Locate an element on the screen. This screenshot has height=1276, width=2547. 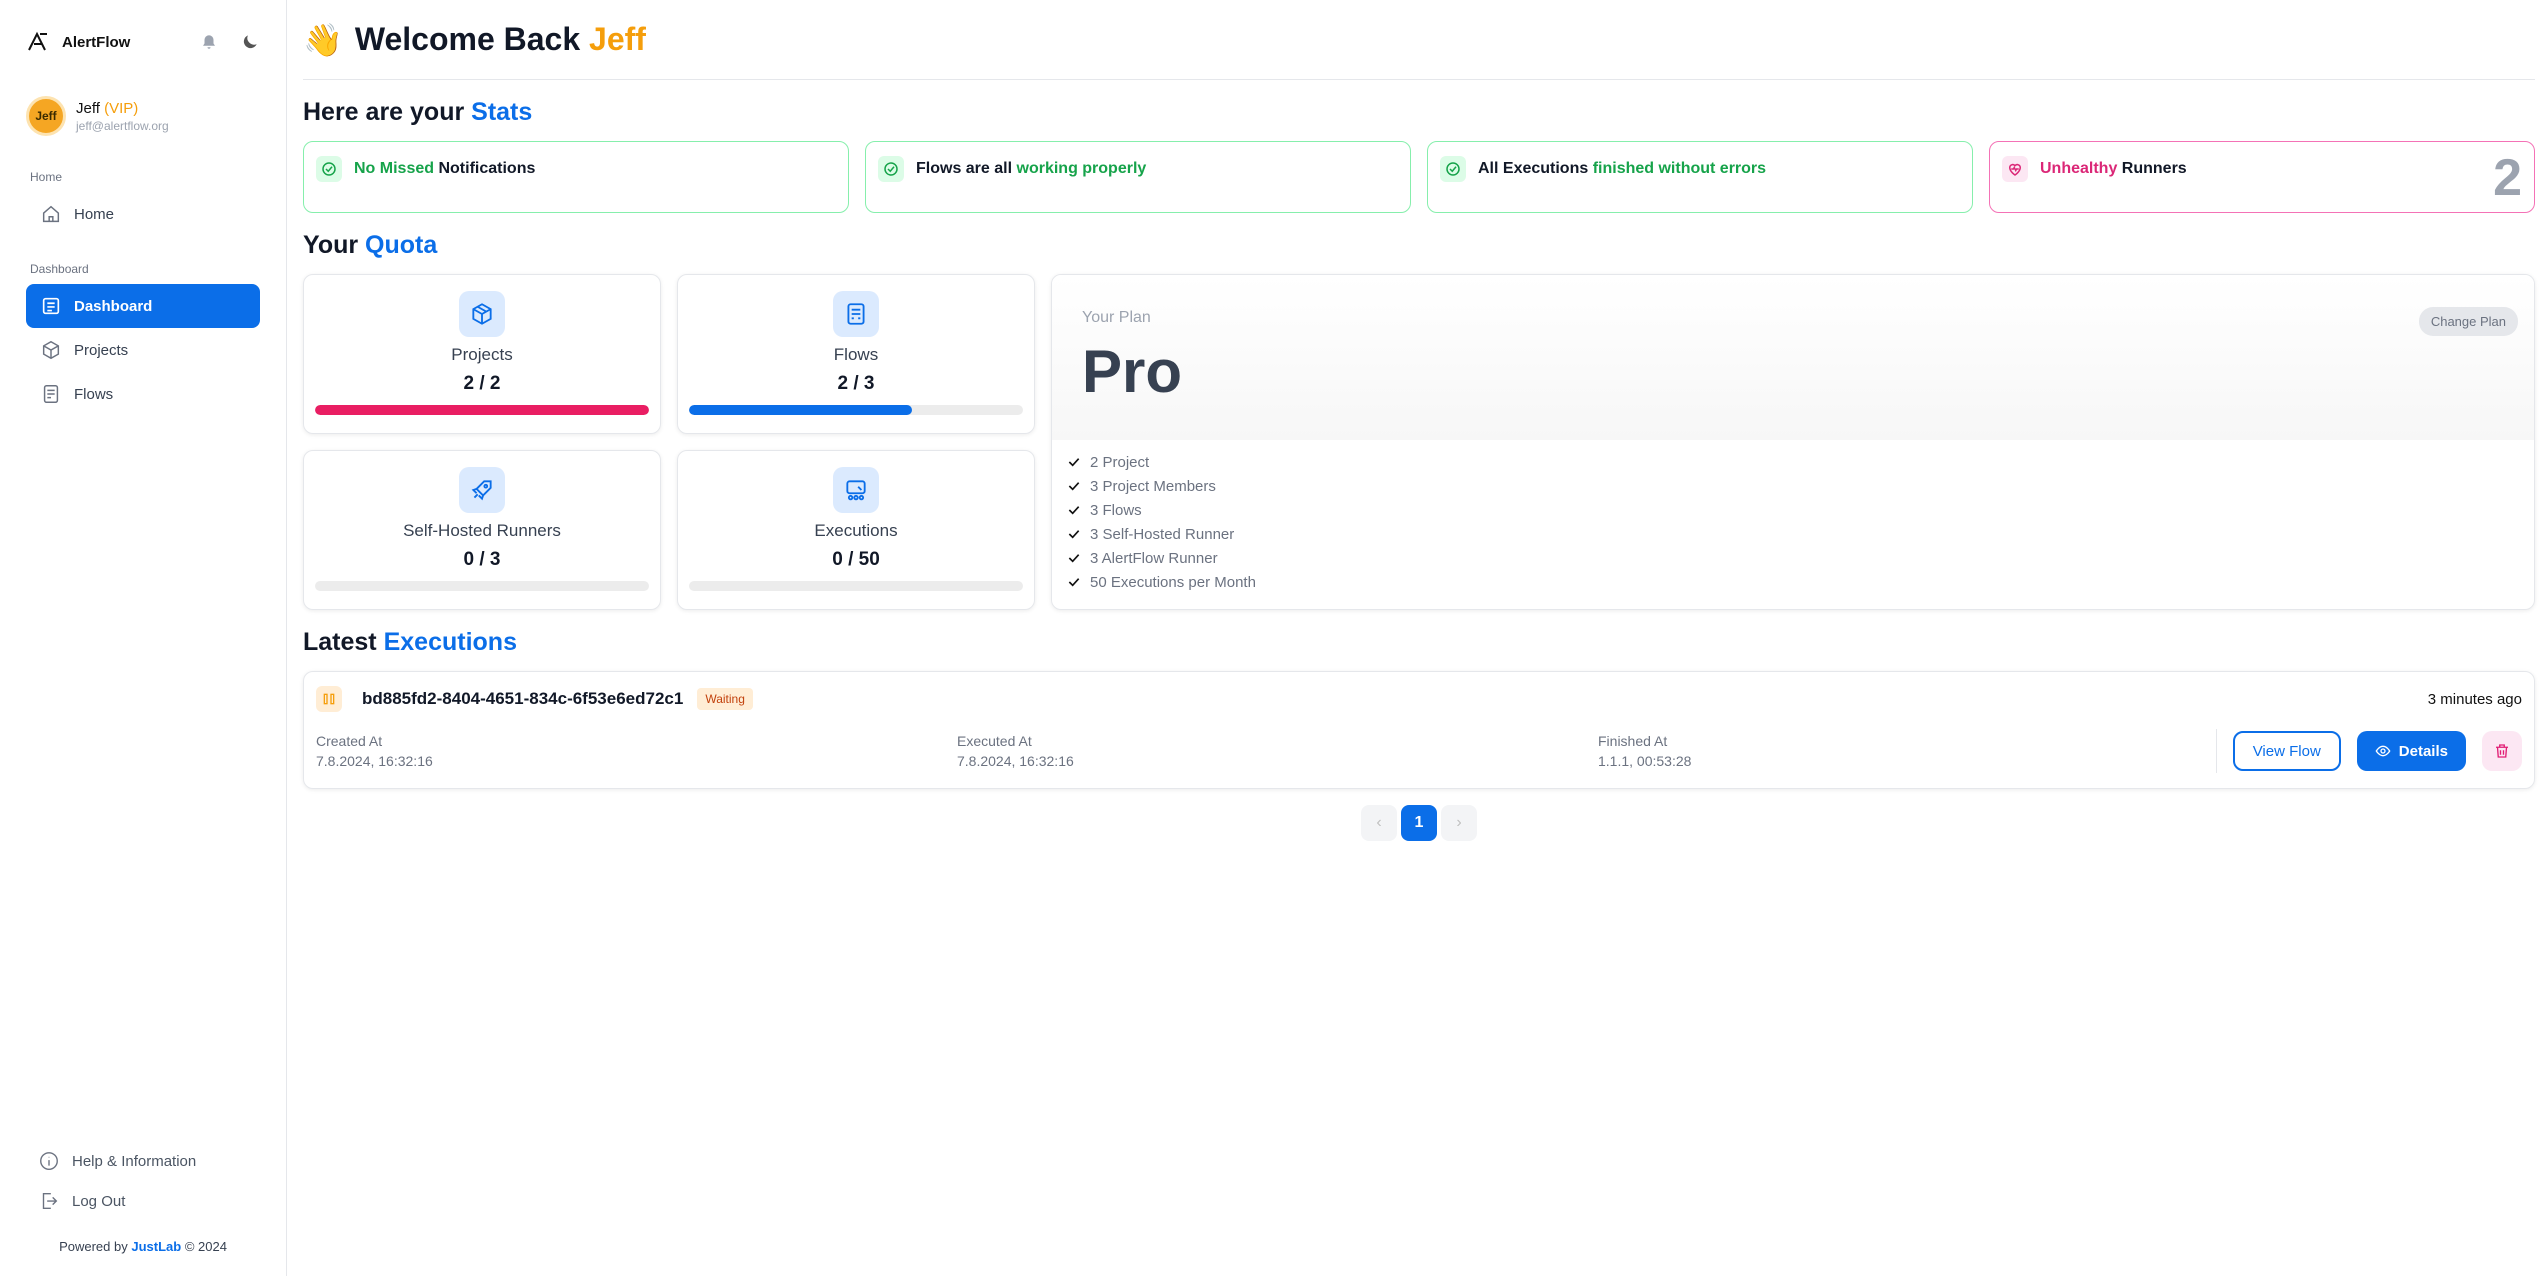
logout-label: Log Out is located at coordinates (99, 1201).